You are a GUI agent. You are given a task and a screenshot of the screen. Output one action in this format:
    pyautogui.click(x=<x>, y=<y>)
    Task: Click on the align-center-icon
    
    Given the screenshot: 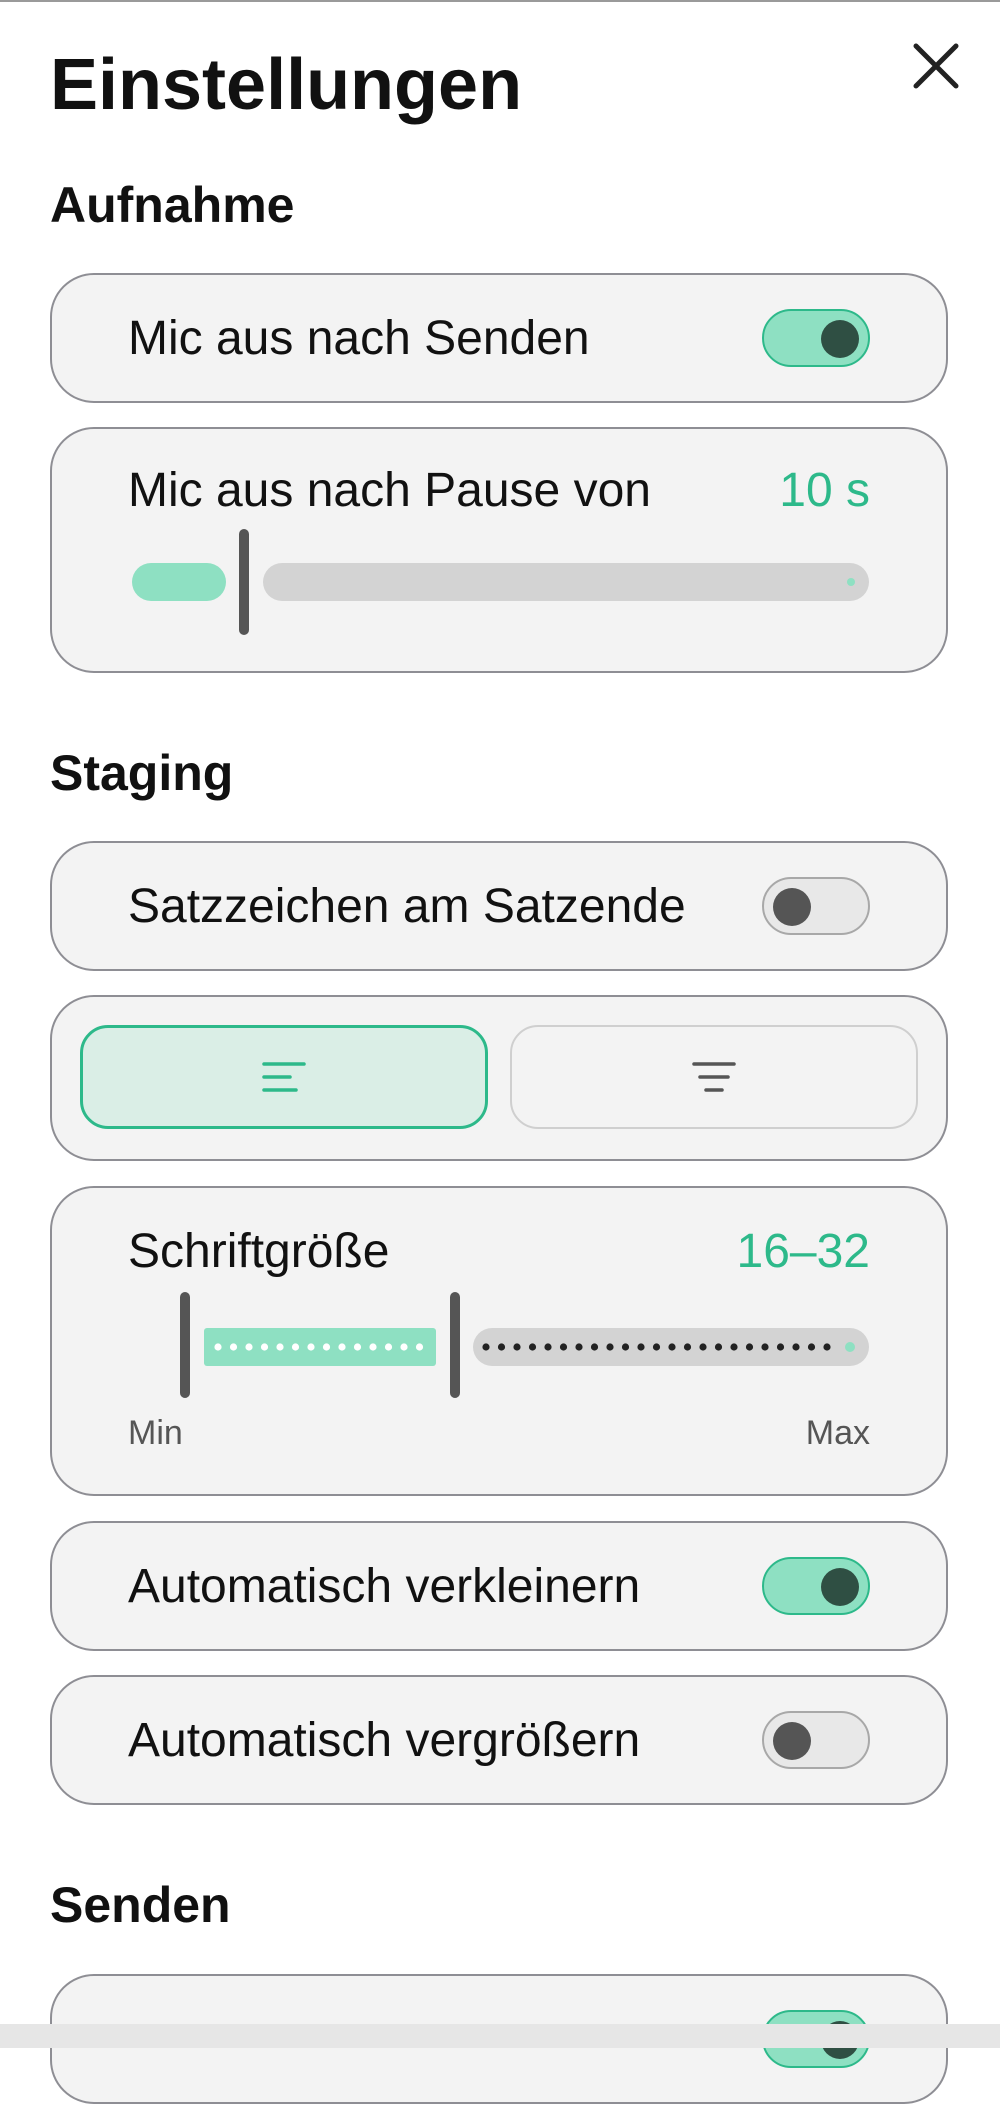 What is the action you would take?
    pyautogui.click(x=714, y=1077)
    